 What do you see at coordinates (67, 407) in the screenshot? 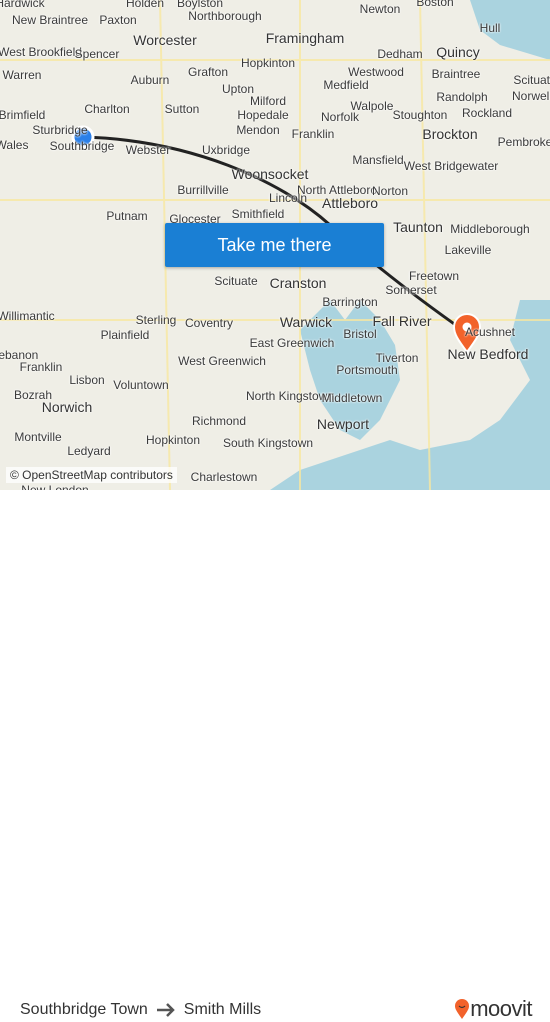
I see `place-label: Norwich` at bounding box center [67, 407].